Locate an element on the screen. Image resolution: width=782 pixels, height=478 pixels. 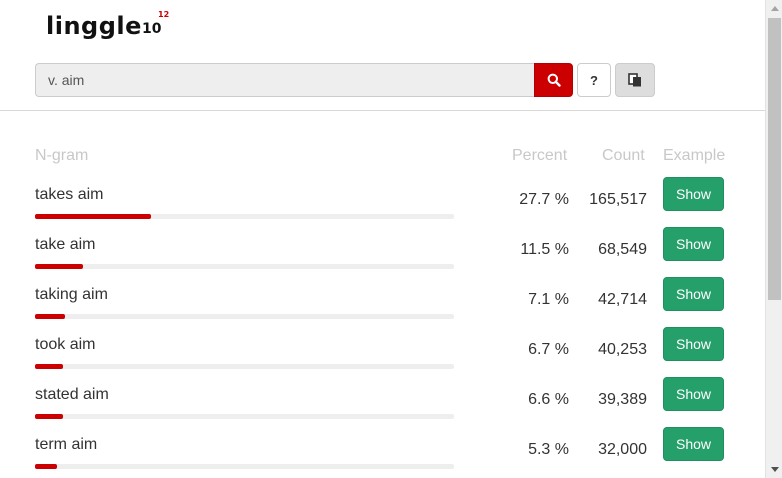
percent-value: 7.1 % is located at coordinates (548, 299).